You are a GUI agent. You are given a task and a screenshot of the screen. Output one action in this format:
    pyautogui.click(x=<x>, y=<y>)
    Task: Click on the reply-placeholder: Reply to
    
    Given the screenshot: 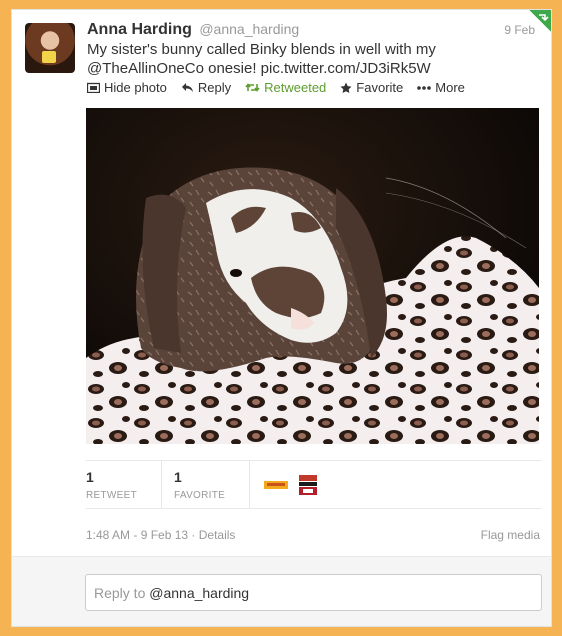 What is the action you would take?
    pyautogui.click(x=122, y=593)
    